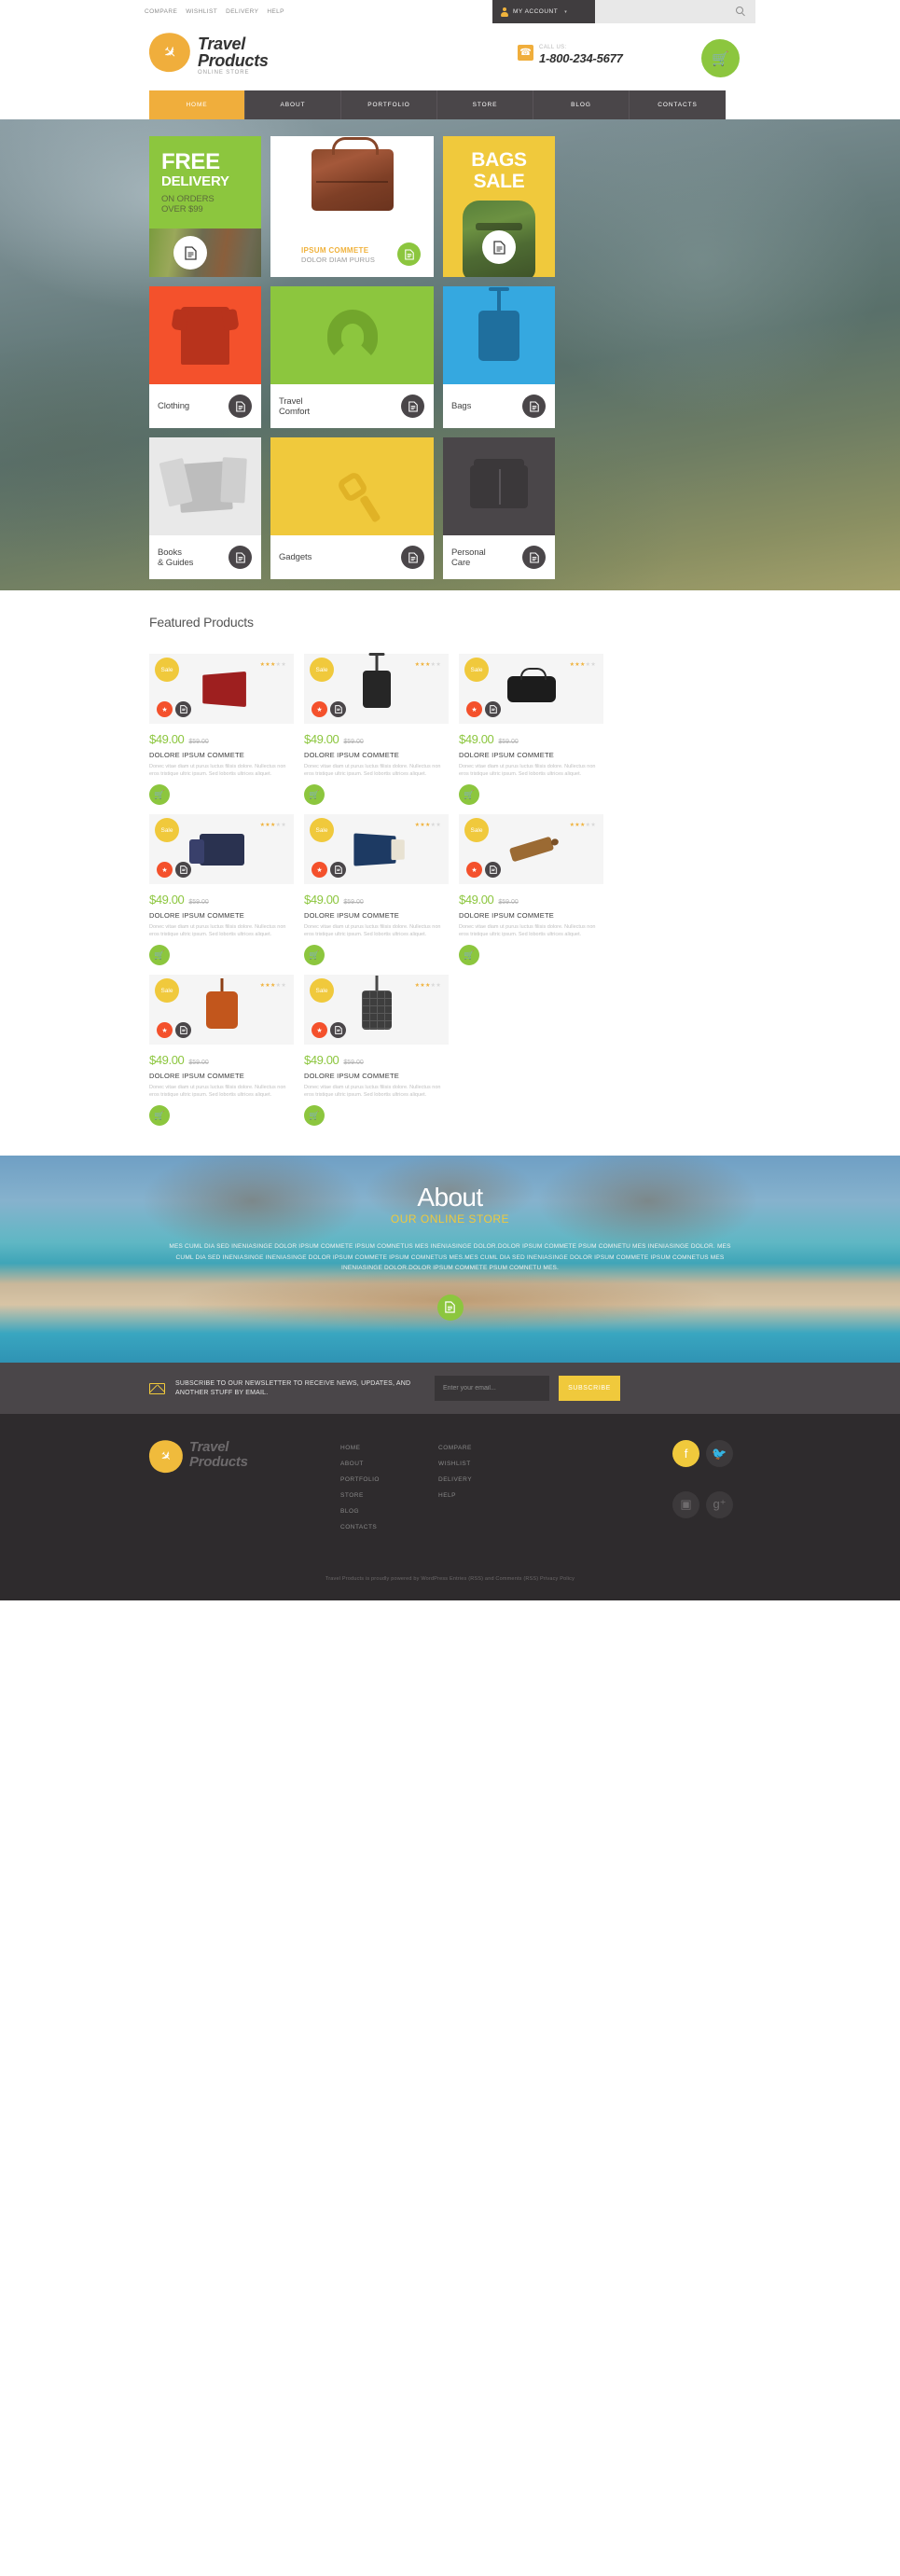  I want to click on subscribe-button: SUBSCRIBE, so click(589, 1388).